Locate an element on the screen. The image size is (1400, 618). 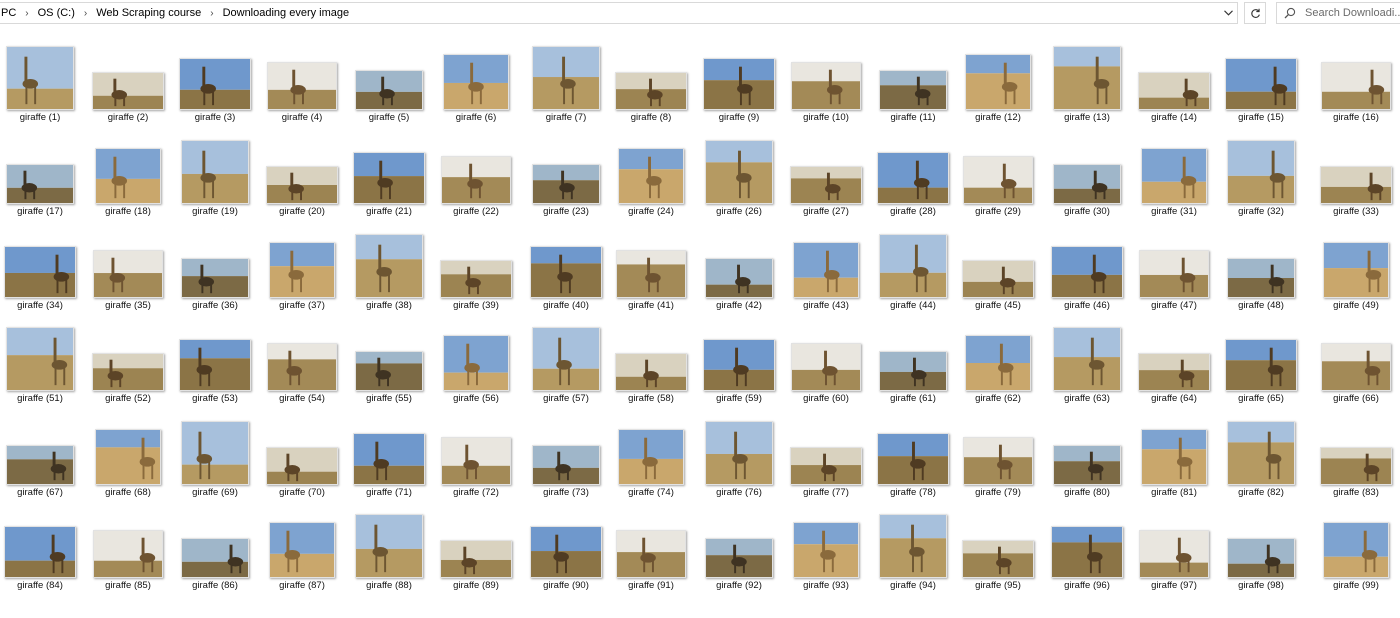
file-item: giraffe (59) is located at coordinates (739, 359).